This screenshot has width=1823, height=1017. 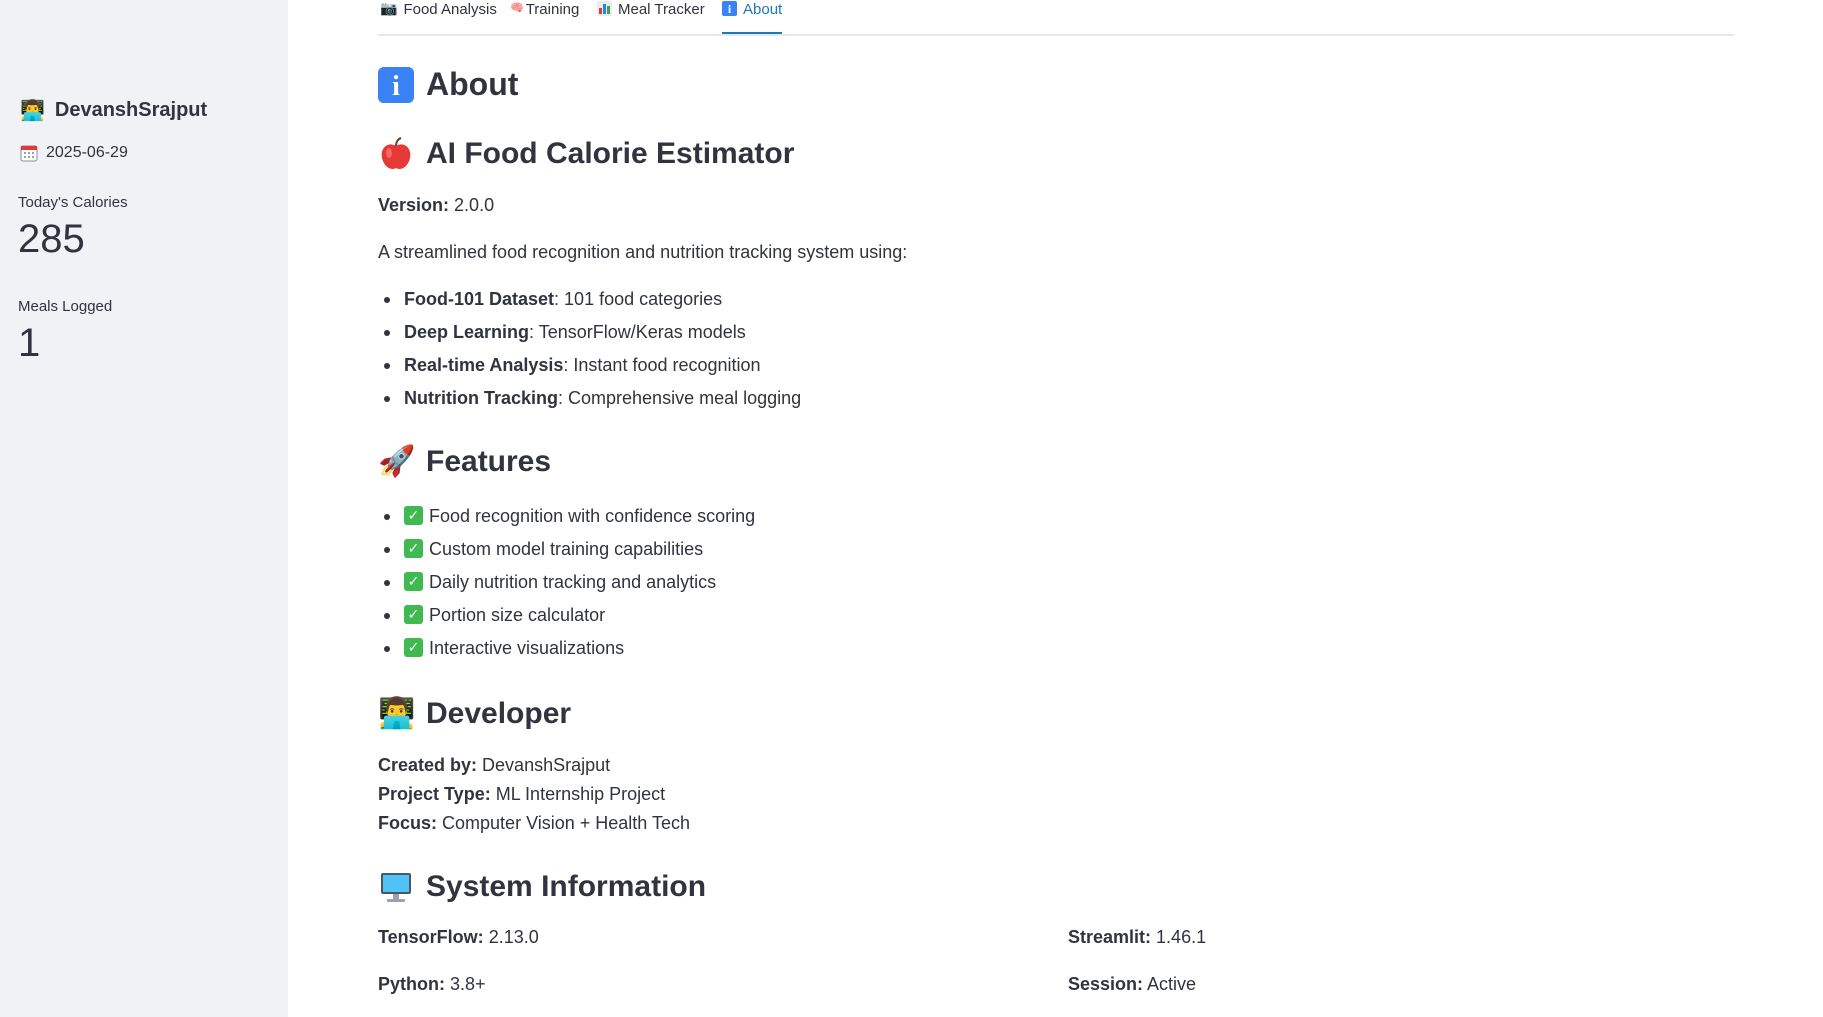 I want to click on brain-icon: 🧠, so click(x=517, y=7).